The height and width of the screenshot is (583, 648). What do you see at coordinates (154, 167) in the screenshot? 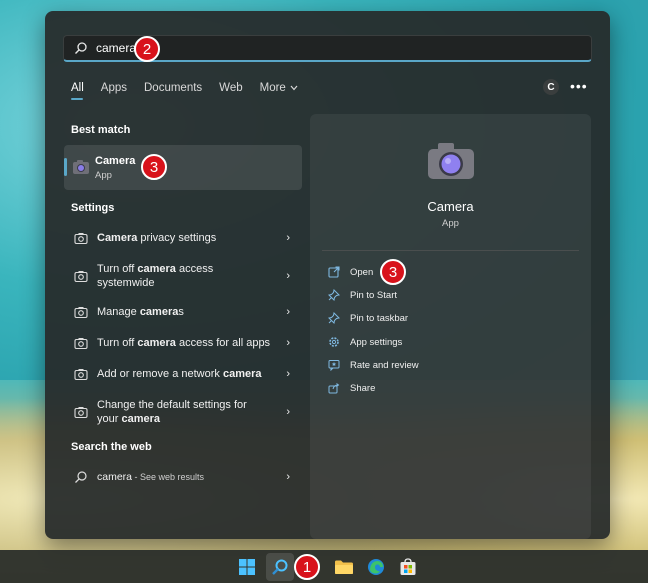
I see `step-badge-3-best-match: 3` at bounding box center [154, 167].